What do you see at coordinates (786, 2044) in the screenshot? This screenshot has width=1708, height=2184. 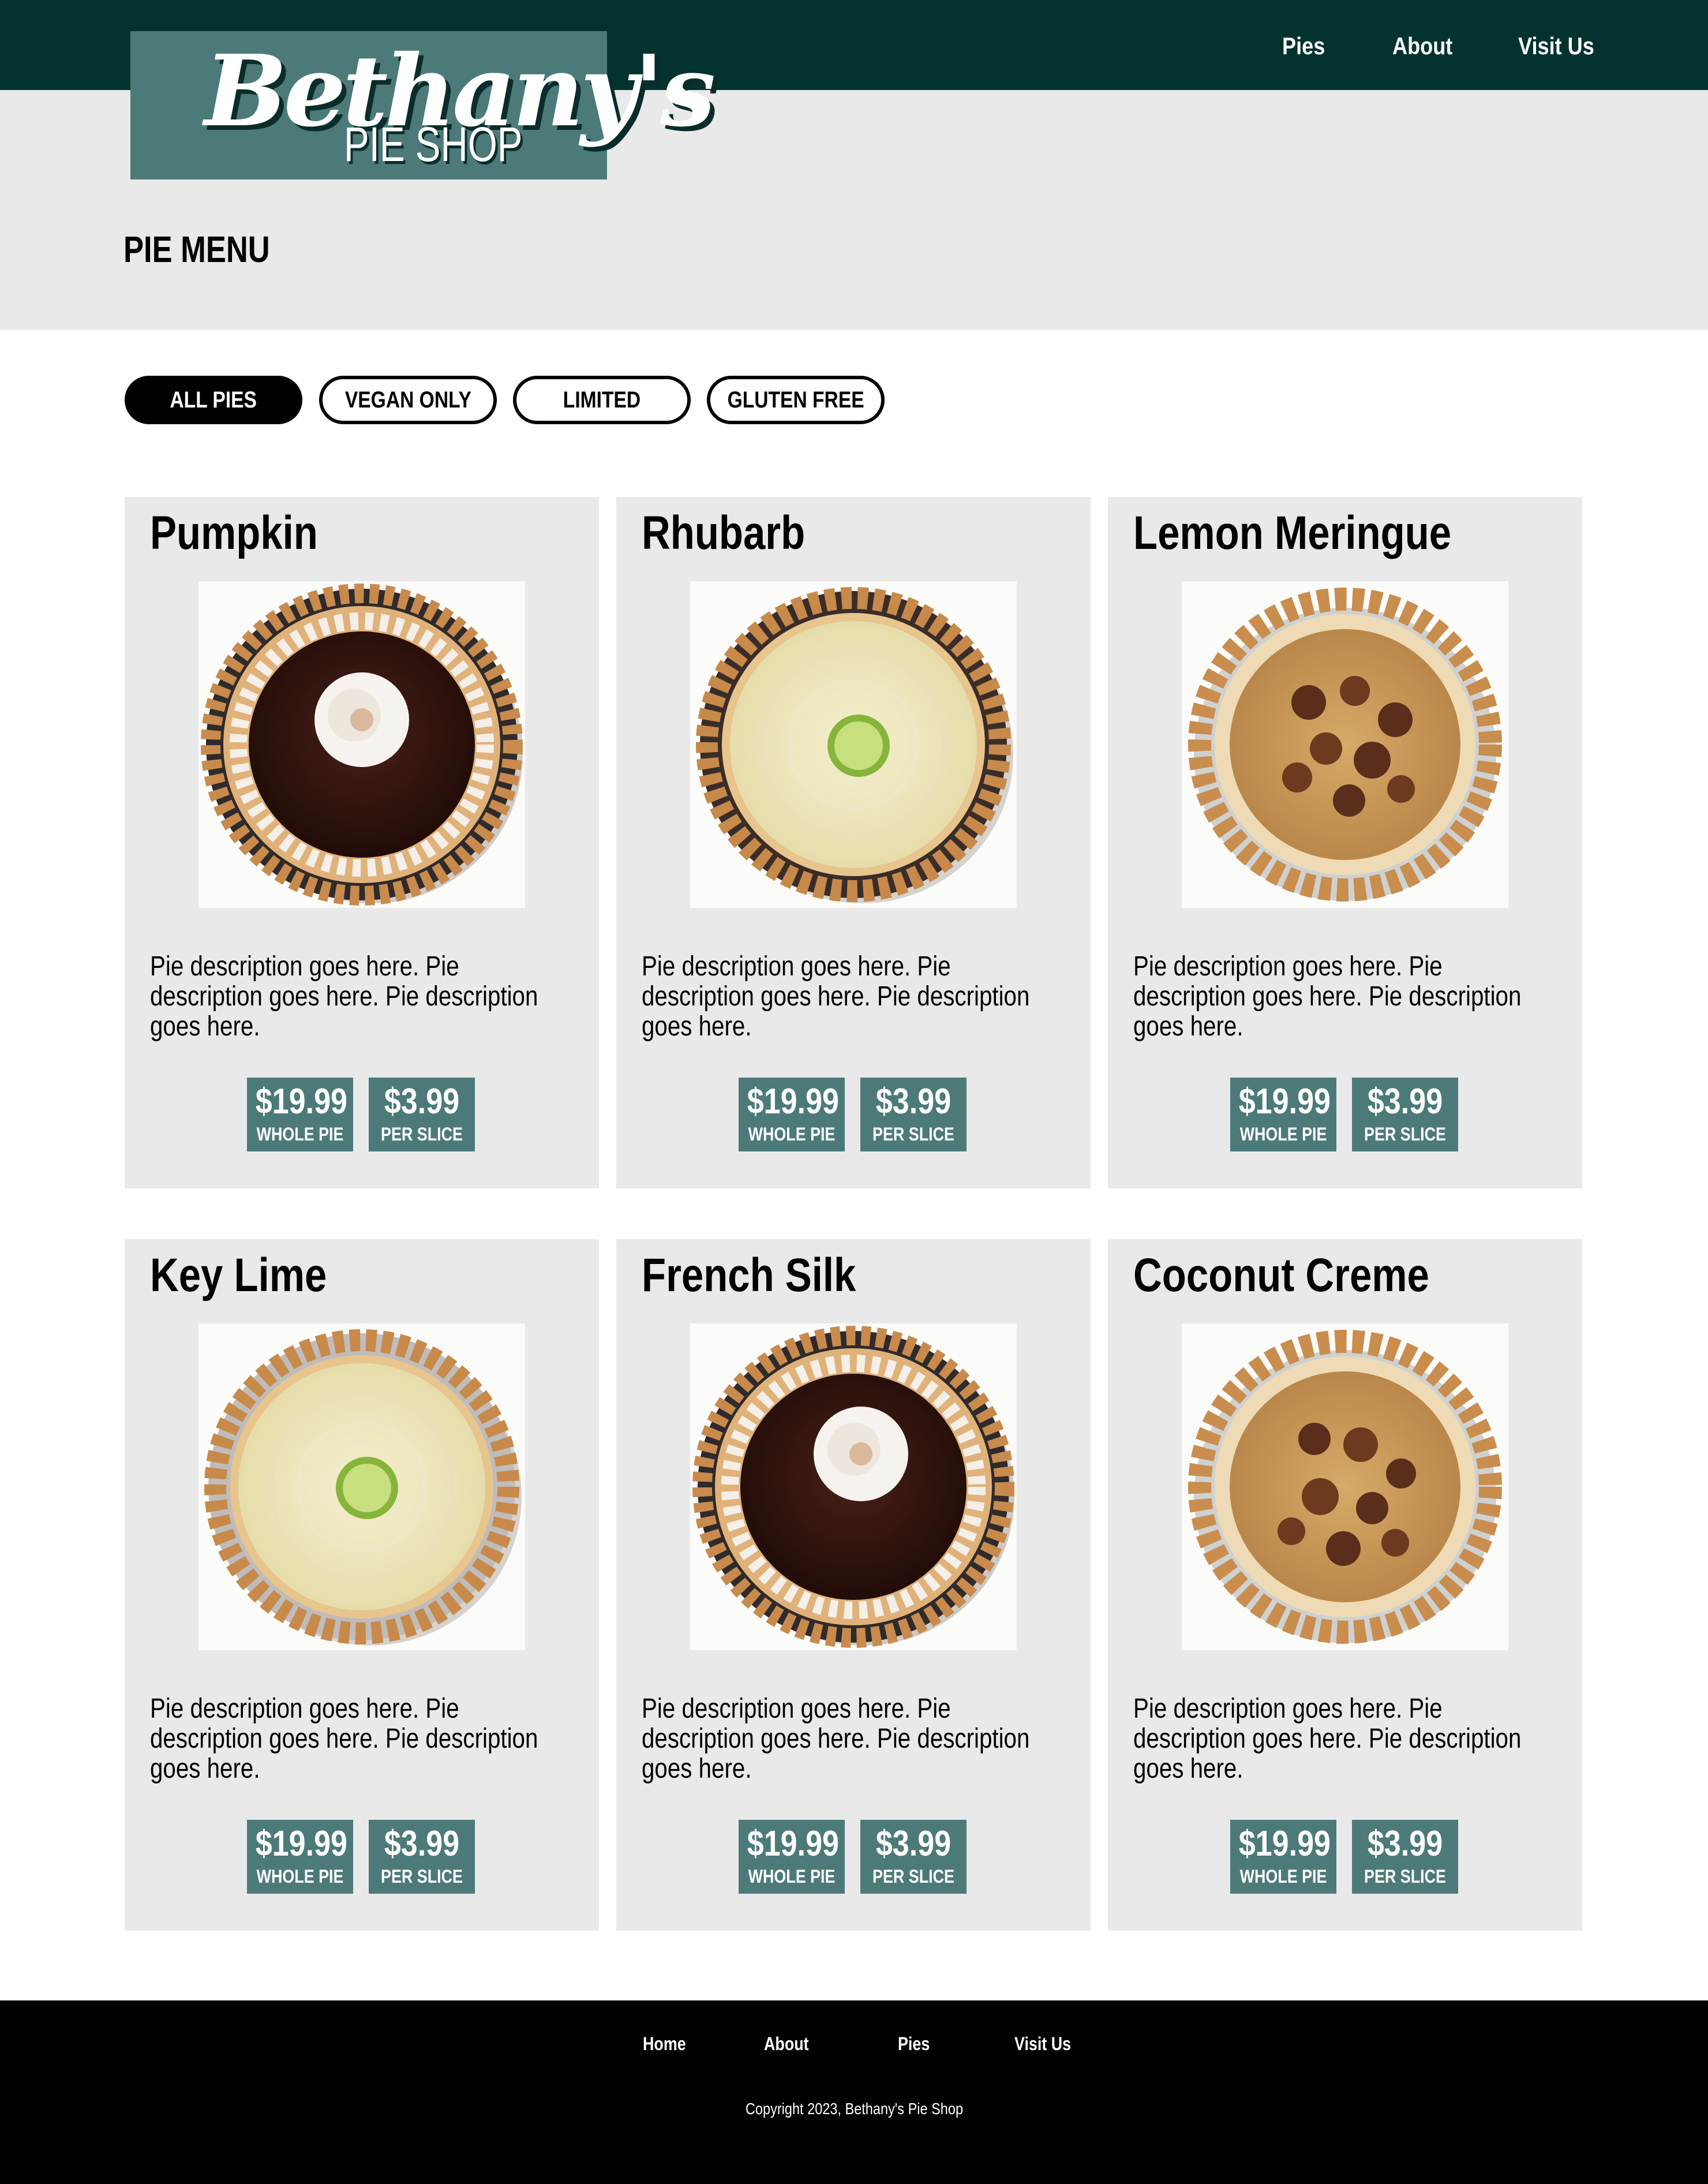 I see `footer-link-about: About` at bounding box center [786, 2044].